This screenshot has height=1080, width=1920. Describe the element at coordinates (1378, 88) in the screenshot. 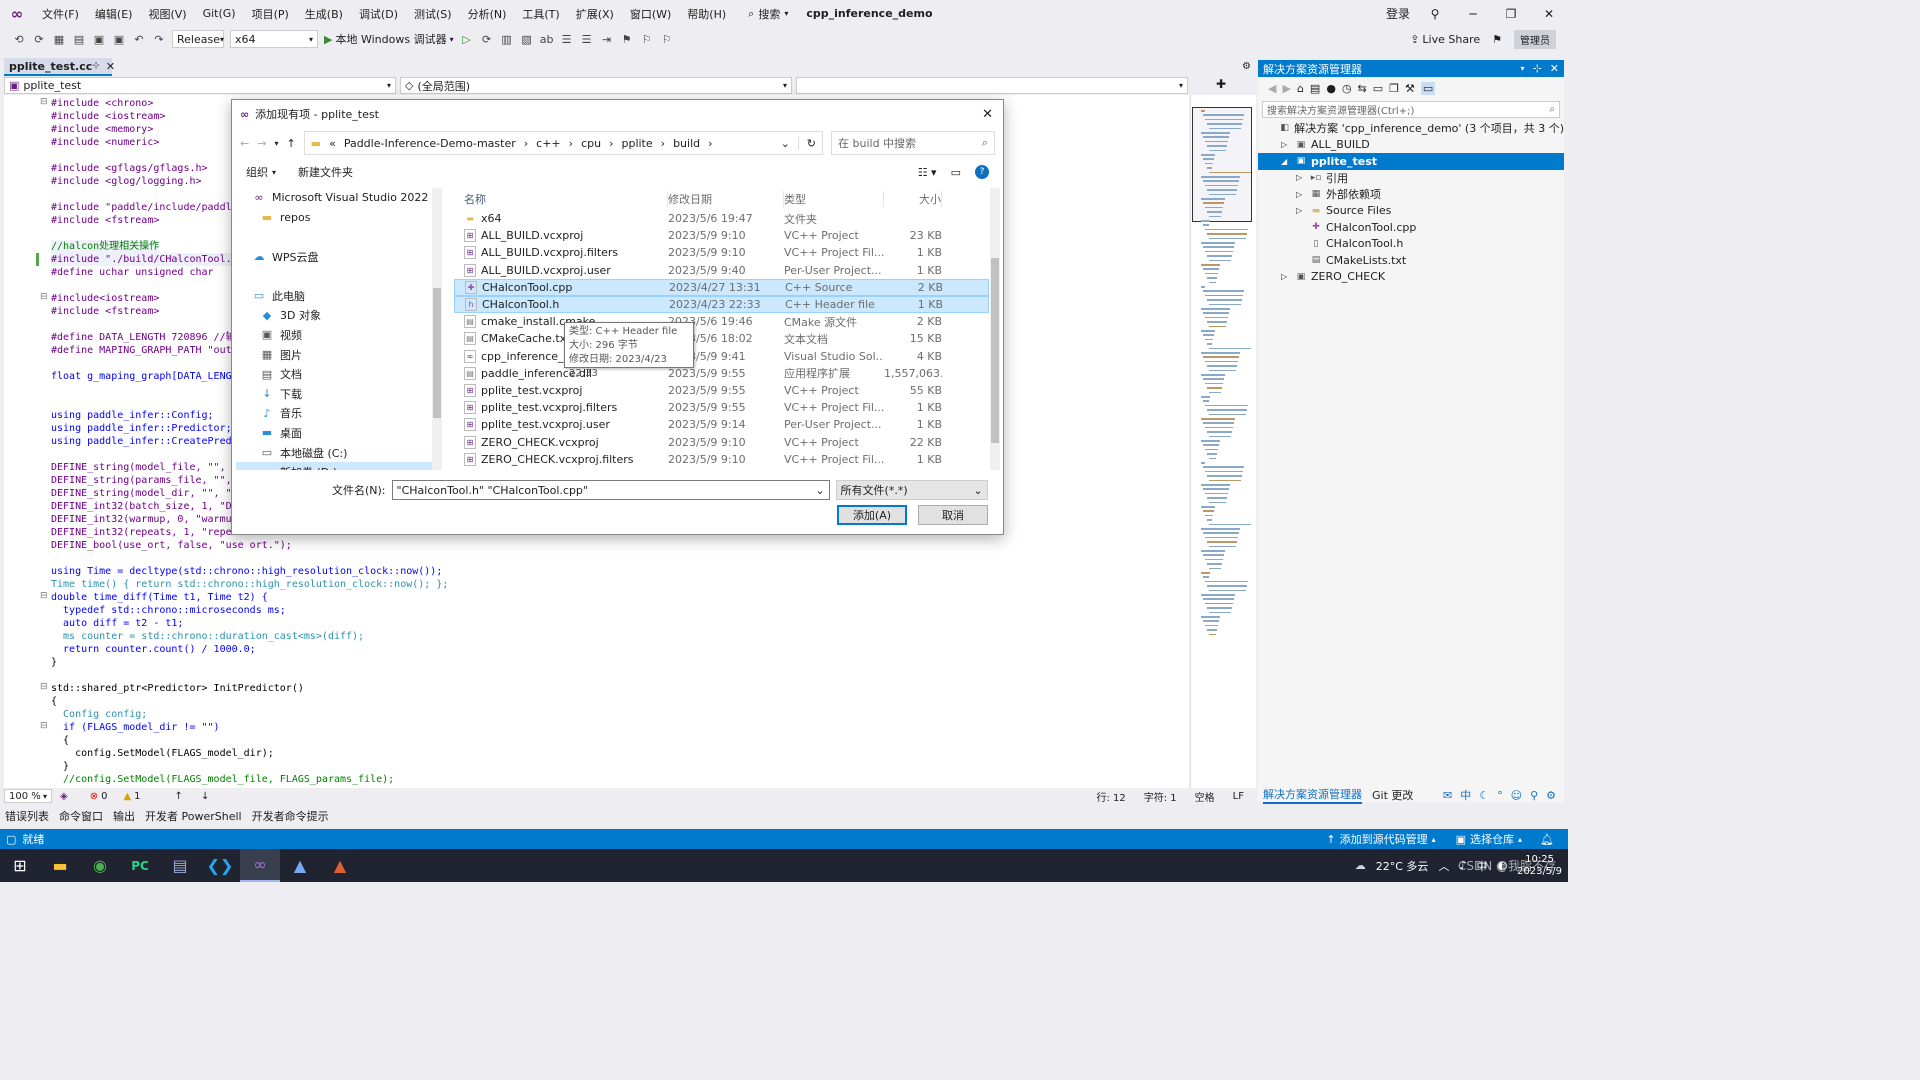

I see `collapse-icon: ▭` at that location.